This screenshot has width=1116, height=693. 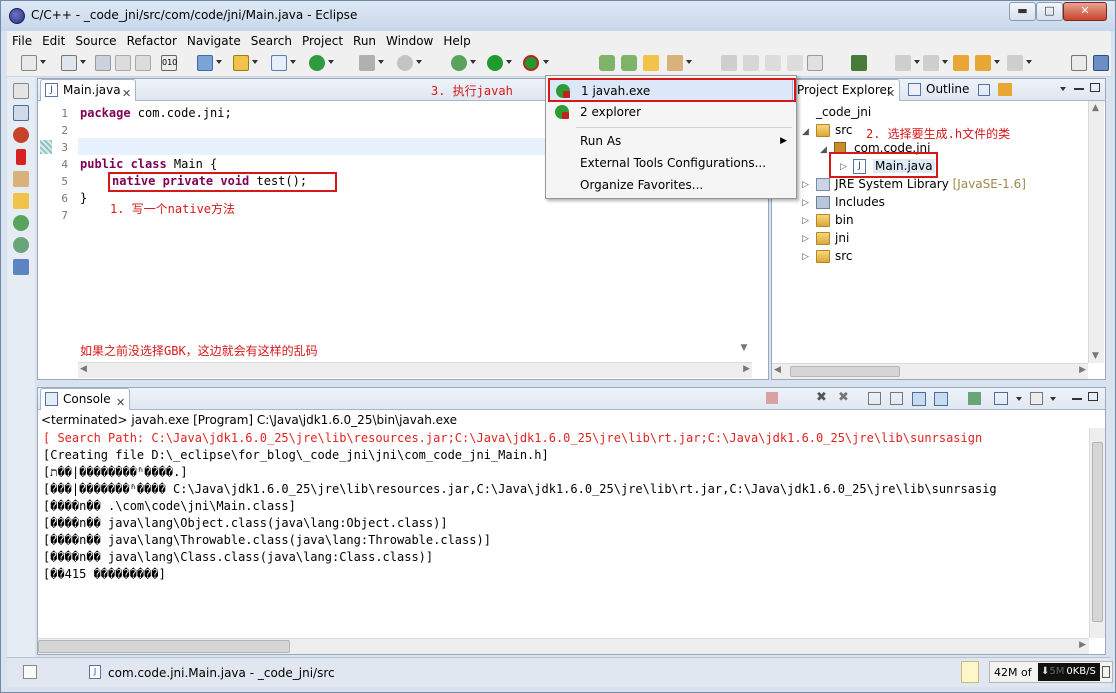 What do you see at coordinates (22, 41) in the screenshot?
I see `menu-file: File` at bounding box center [22, 41].